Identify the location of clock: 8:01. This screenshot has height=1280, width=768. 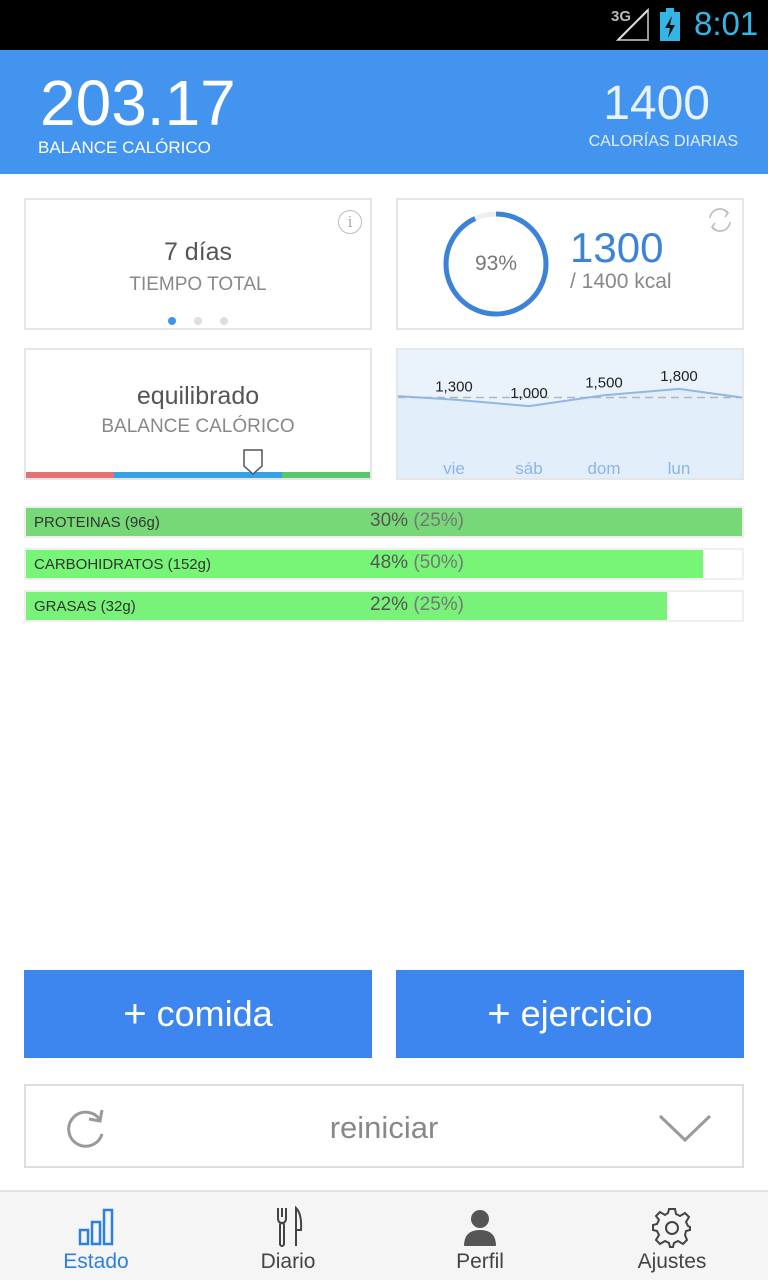
(726, 23).